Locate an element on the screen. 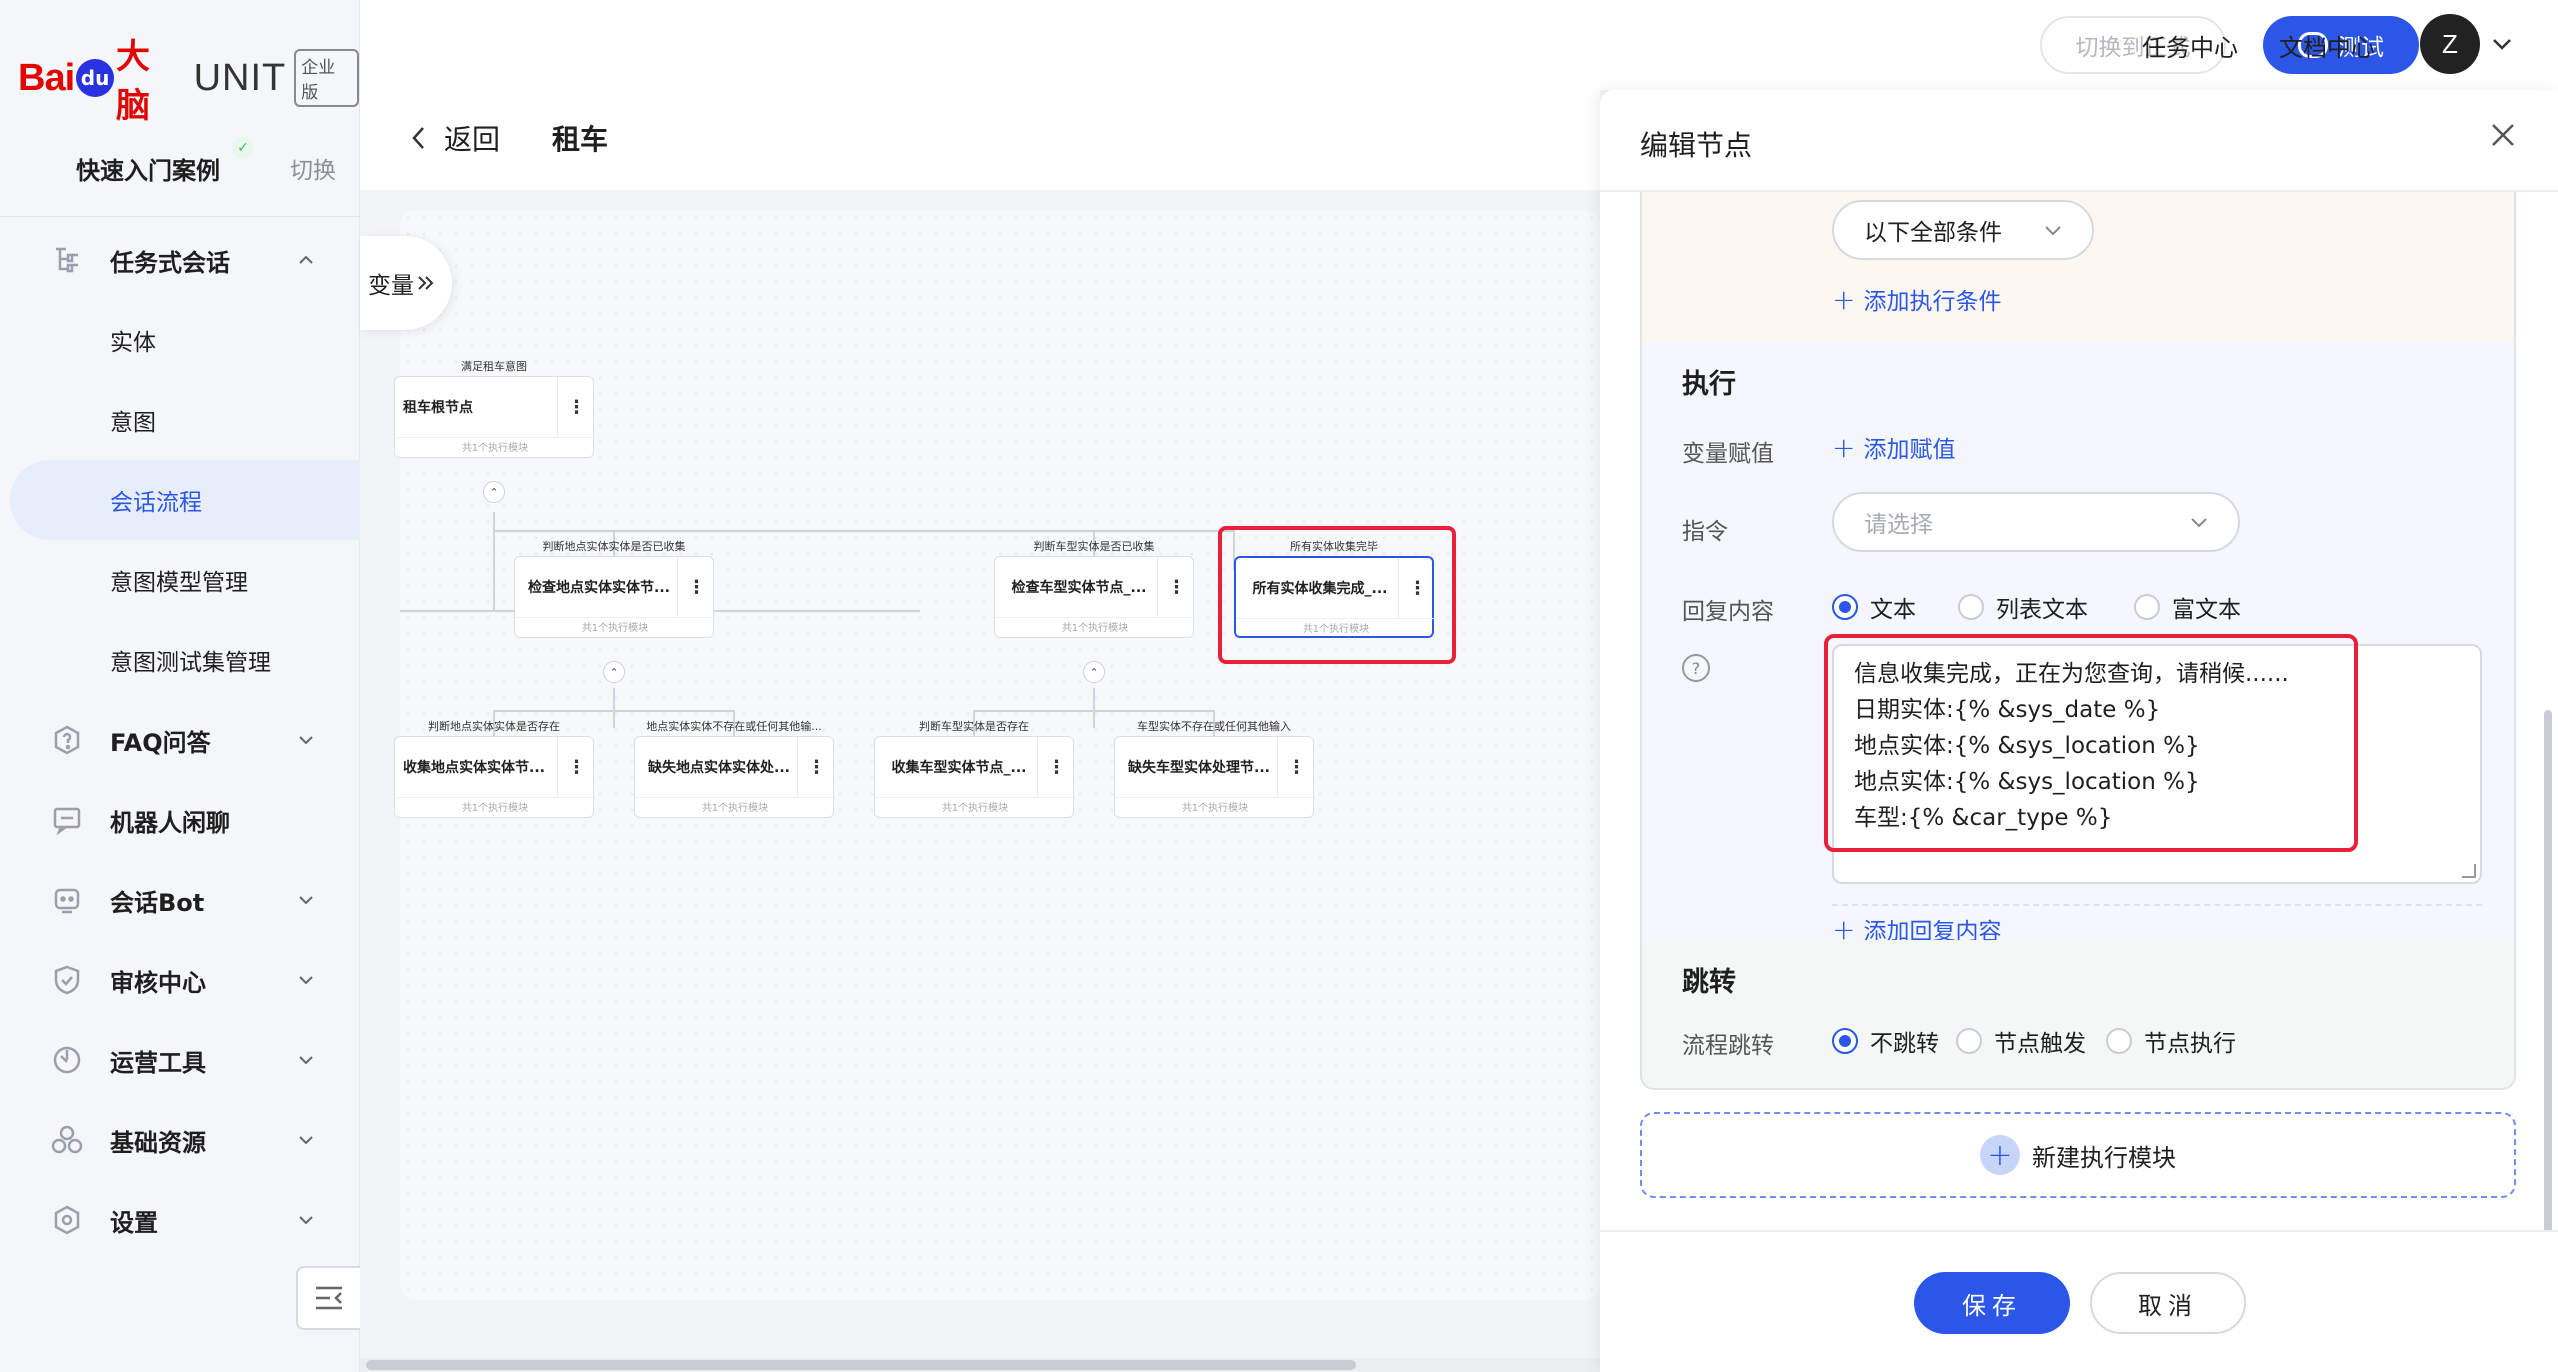  node-name: 租车根节点 is located at coordinates (438, 408).